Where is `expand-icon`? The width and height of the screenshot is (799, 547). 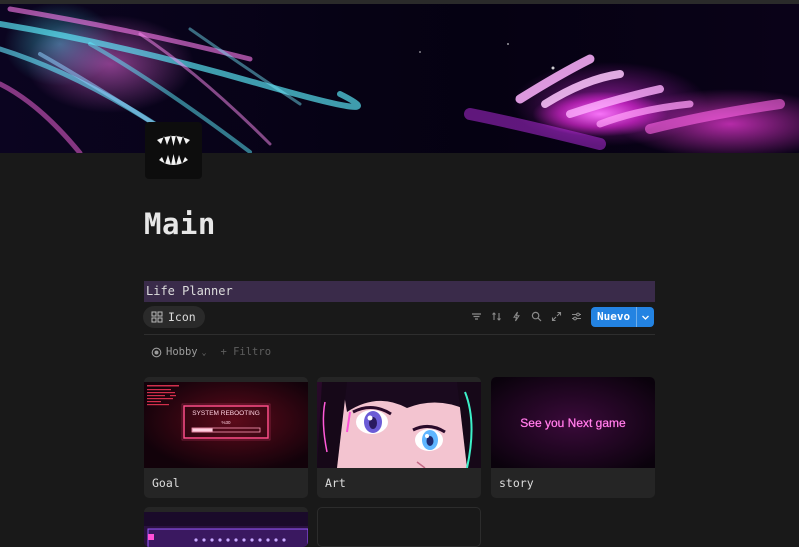 expand-icon is located at coordinates (556, 316).